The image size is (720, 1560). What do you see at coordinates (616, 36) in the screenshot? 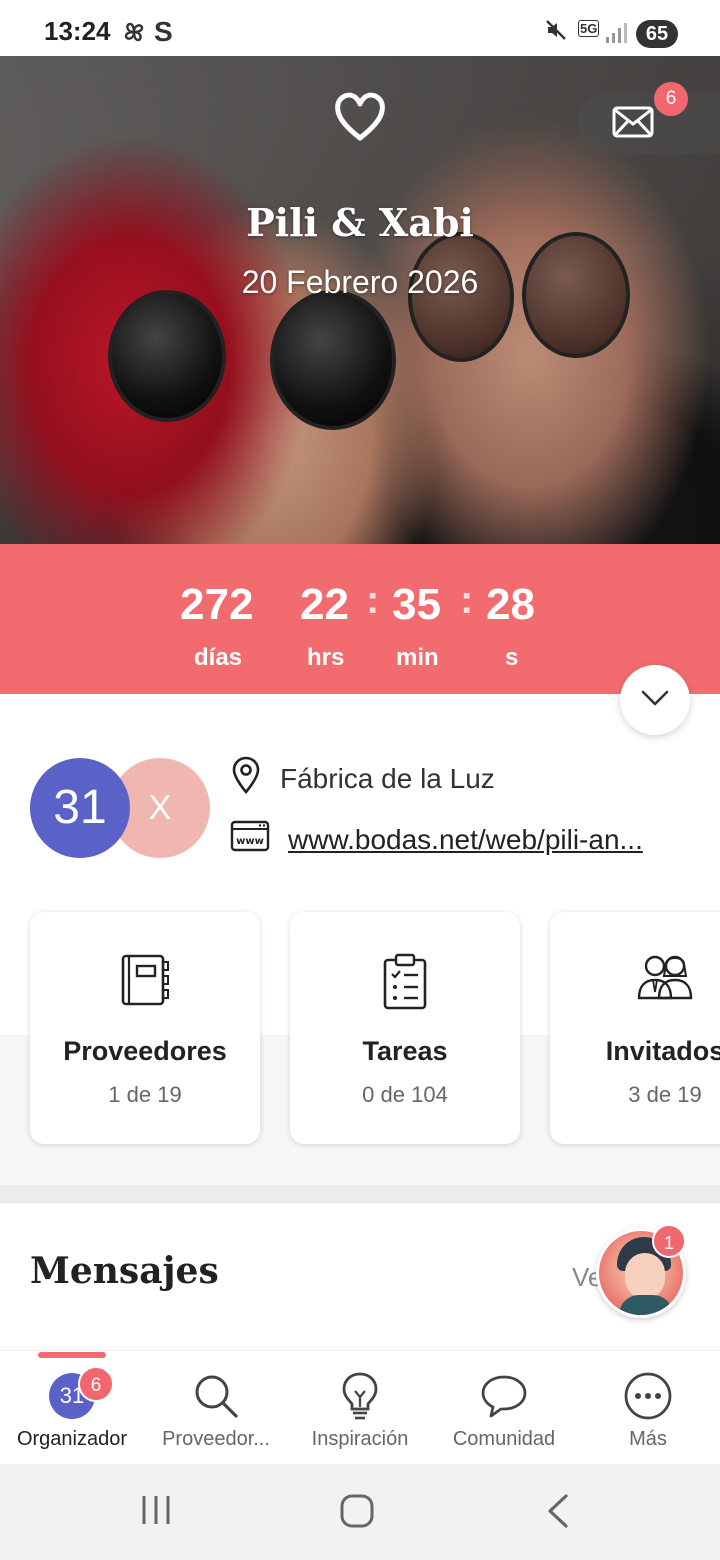
I see `signal-icon` at bounding box center [616, 36].